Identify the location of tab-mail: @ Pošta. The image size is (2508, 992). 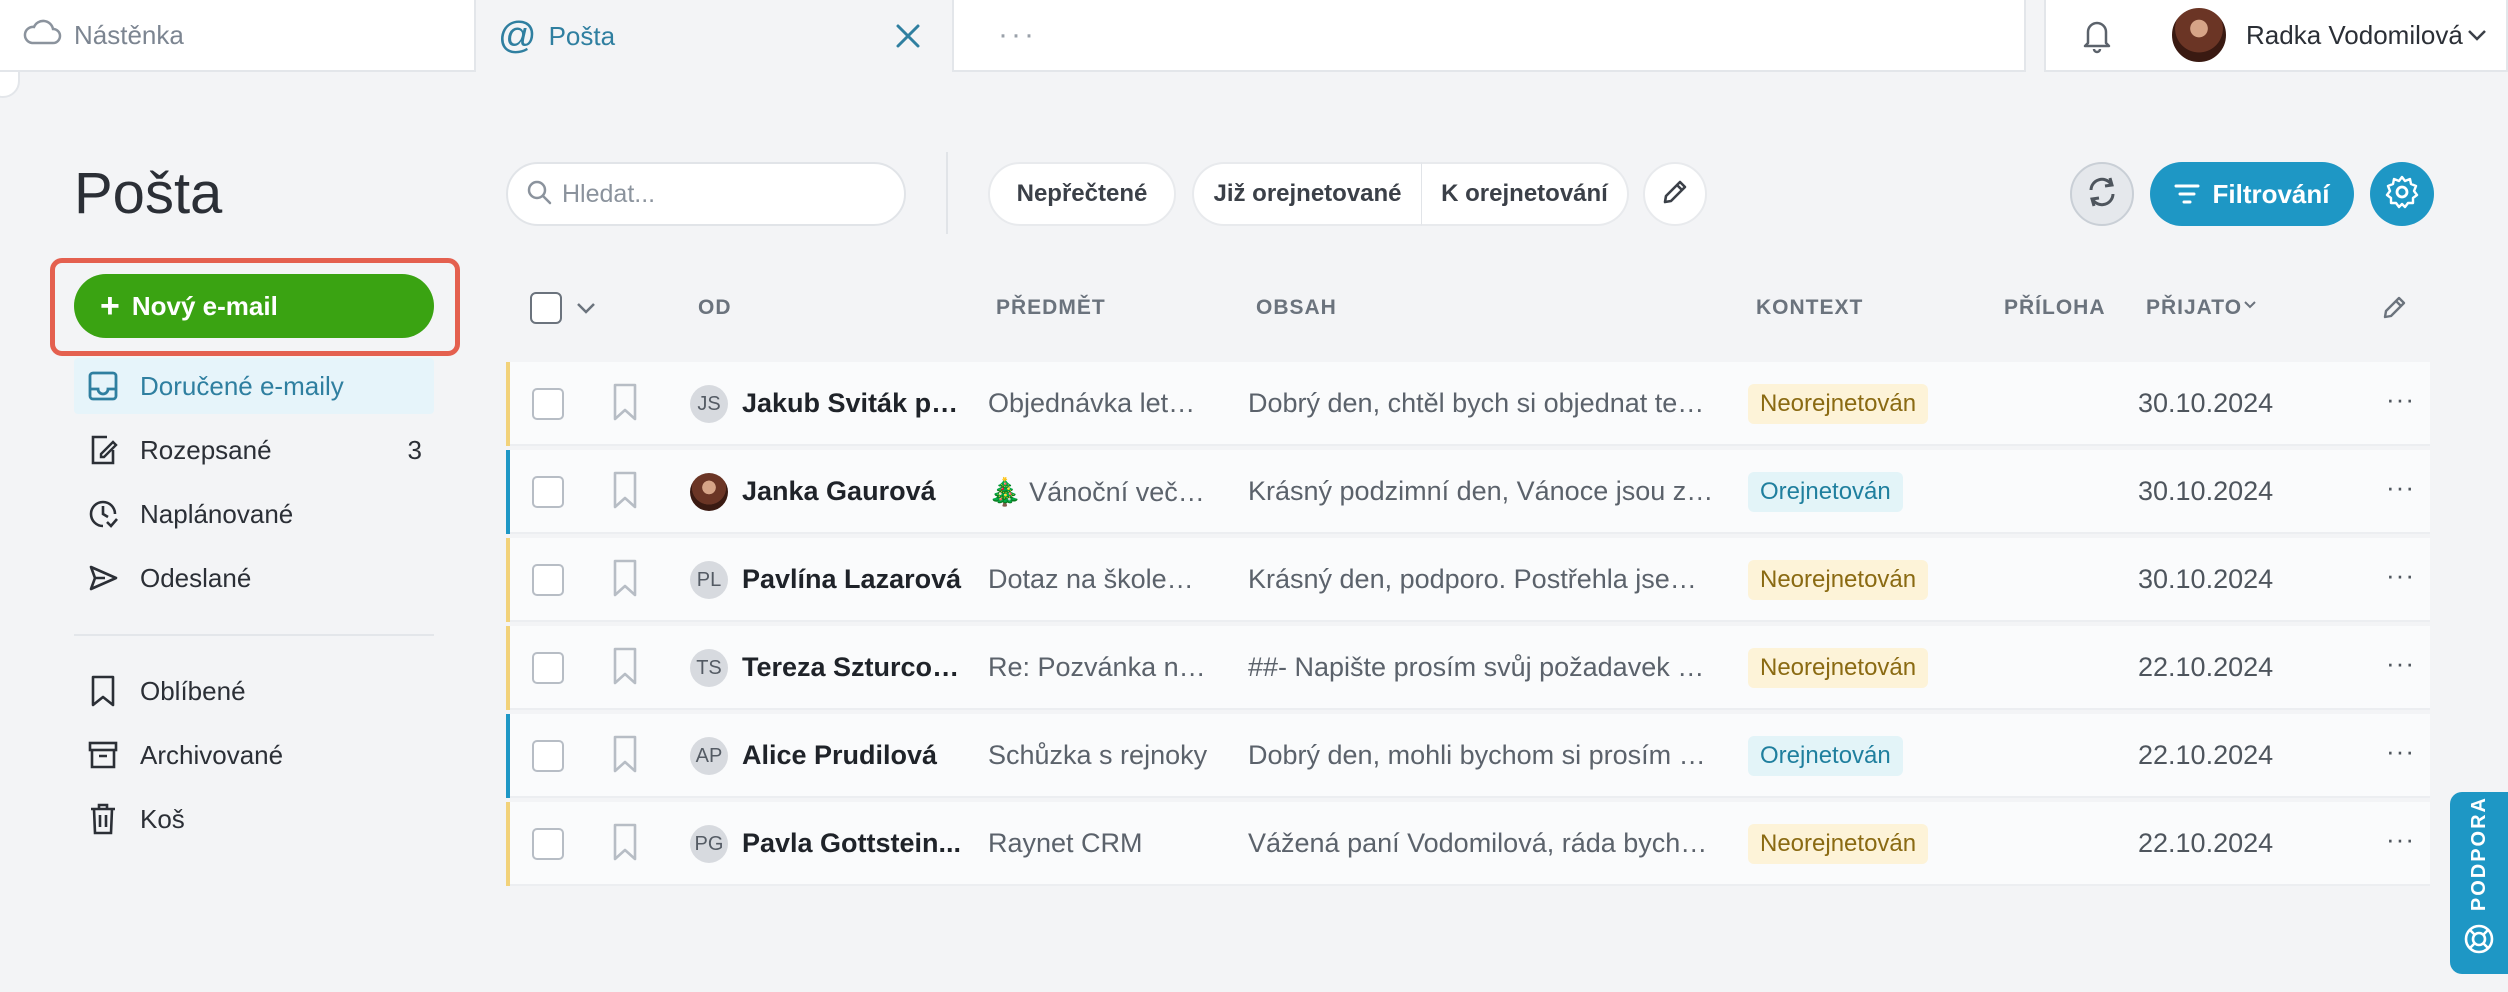
(715, 36).